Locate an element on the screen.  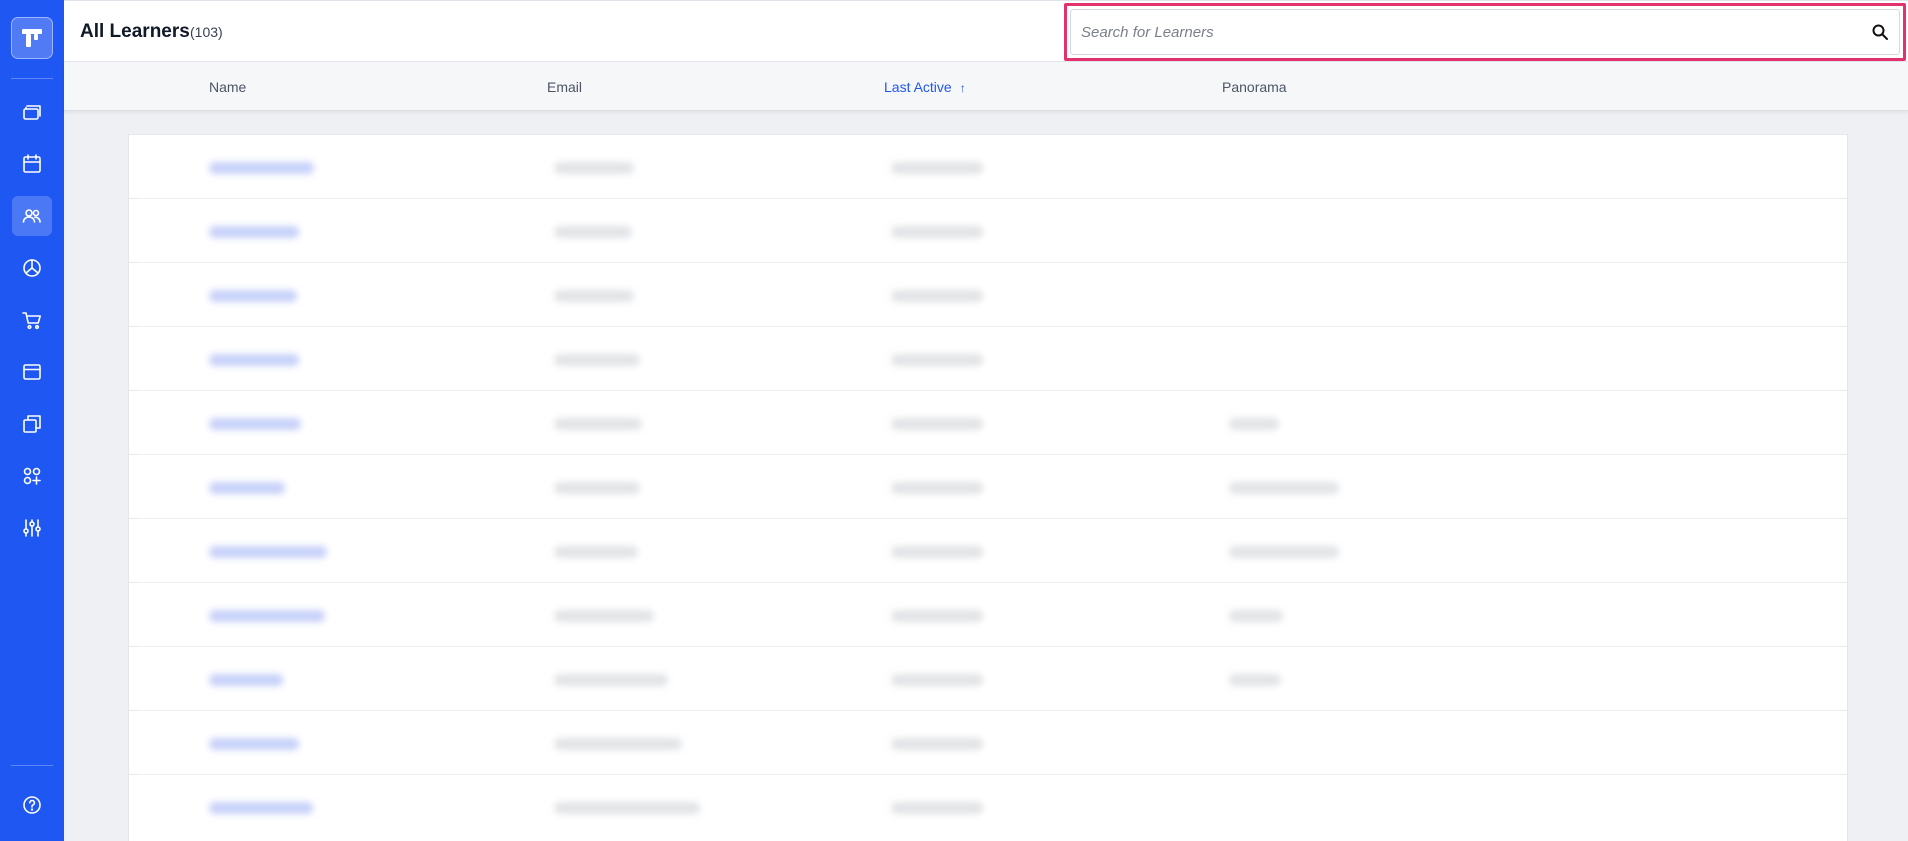
sidebar-item-apps is located at coordinates (32, 476).